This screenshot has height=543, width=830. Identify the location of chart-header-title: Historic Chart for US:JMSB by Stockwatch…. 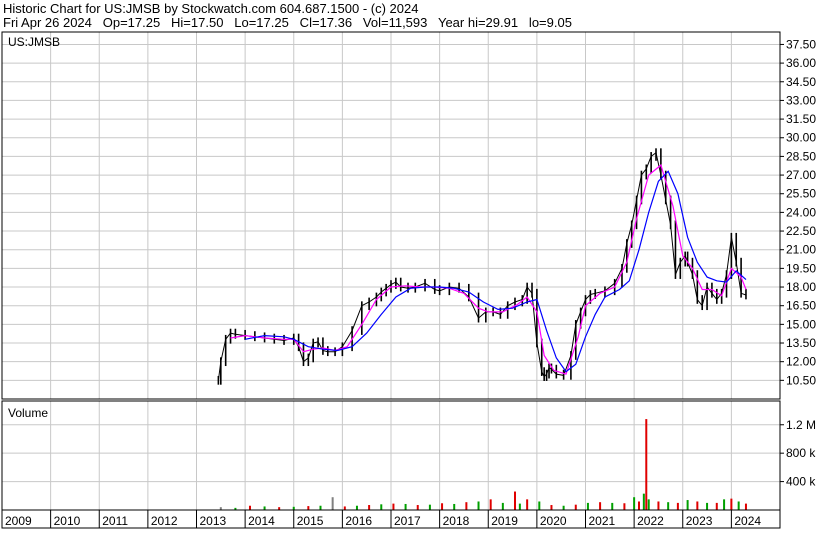
(211, 8).